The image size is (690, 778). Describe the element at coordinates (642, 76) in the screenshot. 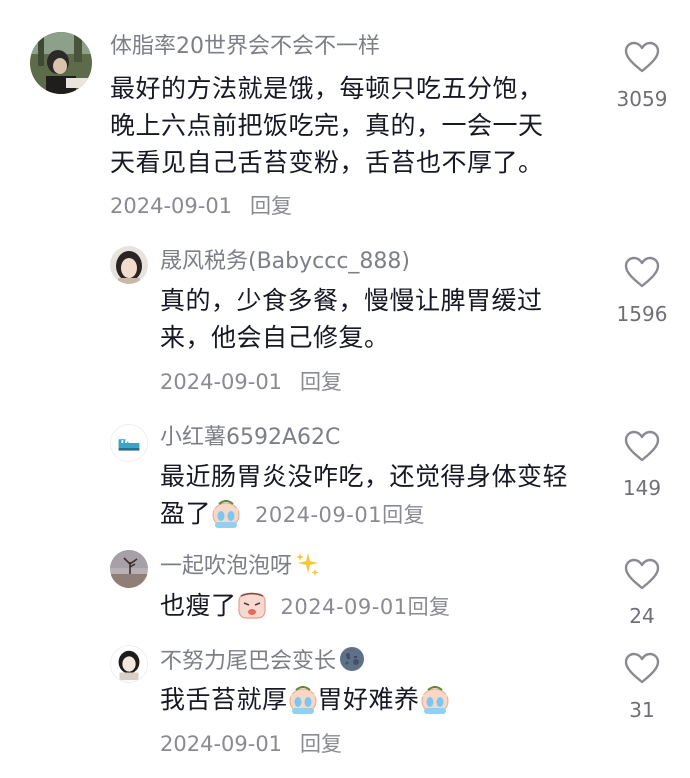

I see `like-button: 3059` at that location.